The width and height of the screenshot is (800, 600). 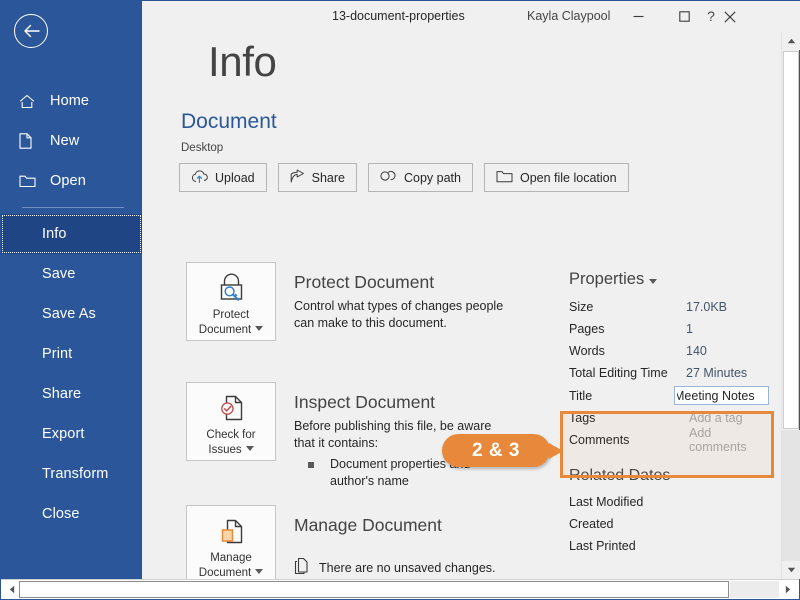 I want to click on upload-button: Upload, so click(x=223, y=177).